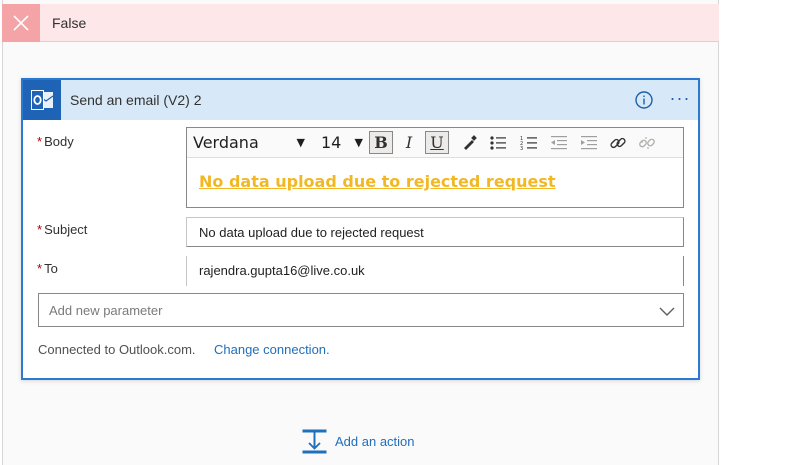 The image size is (786, 465). What do you see at coordinates (644, 100) in the screenshot?
I see `info-icon` at bounding box center [644, 100].